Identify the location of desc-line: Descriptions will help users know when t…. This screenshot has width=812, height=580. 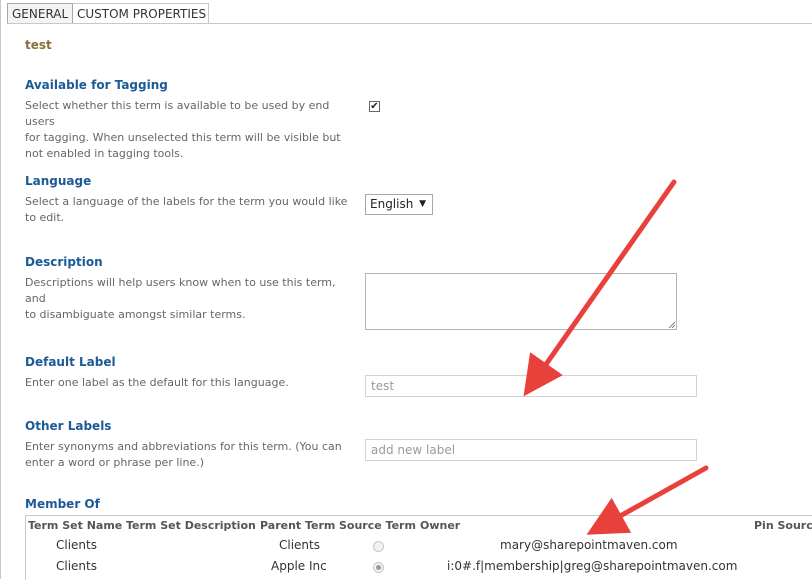
(180, 290).